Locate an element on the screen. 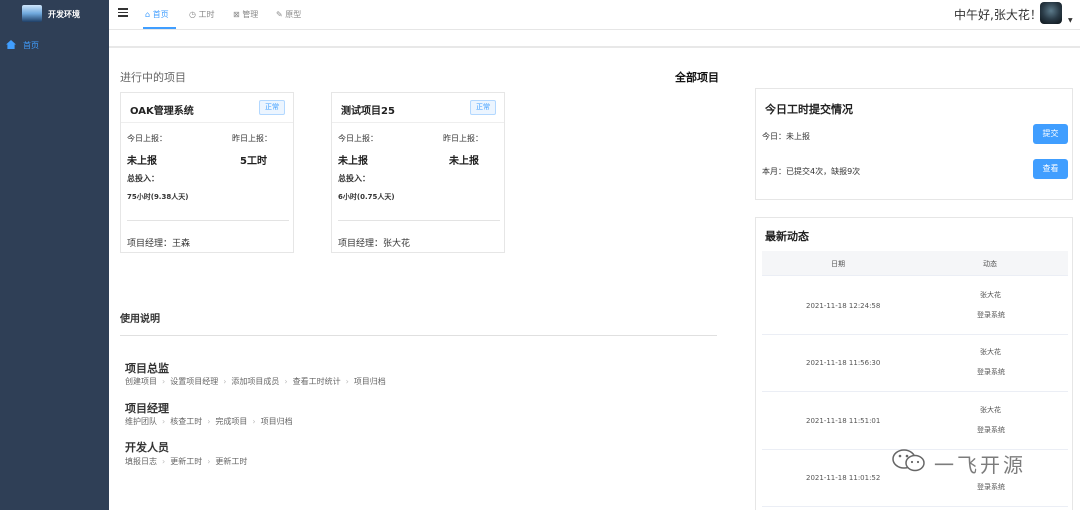 The width and height of the screenshot is (1080, 510). total-value: 75小时(9.38人天) is located at coordinates (158, 197).